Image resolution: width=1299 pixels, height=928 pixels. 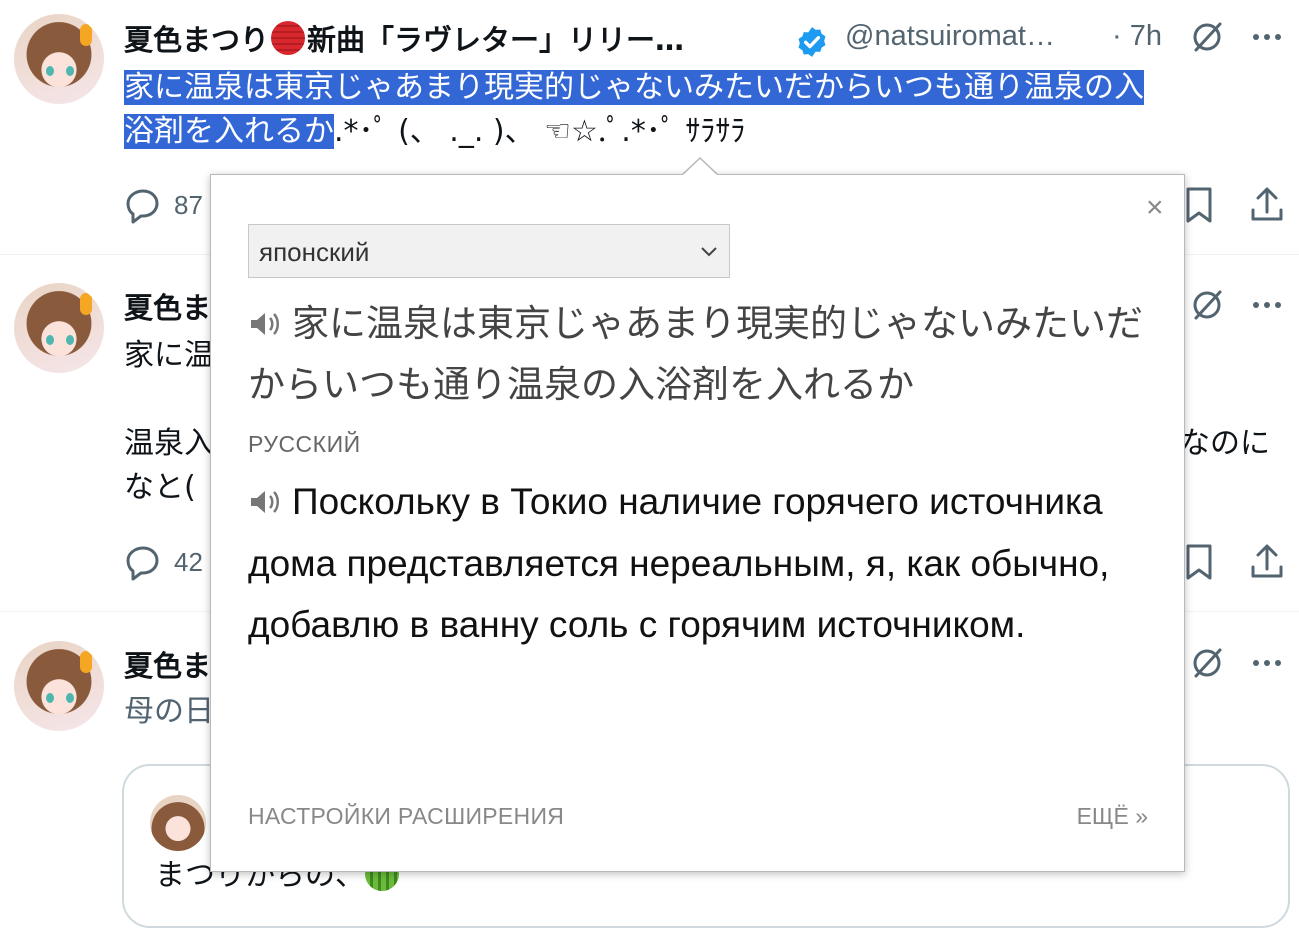 I want to click on close-button: ×, so click(x=1155, y=208).